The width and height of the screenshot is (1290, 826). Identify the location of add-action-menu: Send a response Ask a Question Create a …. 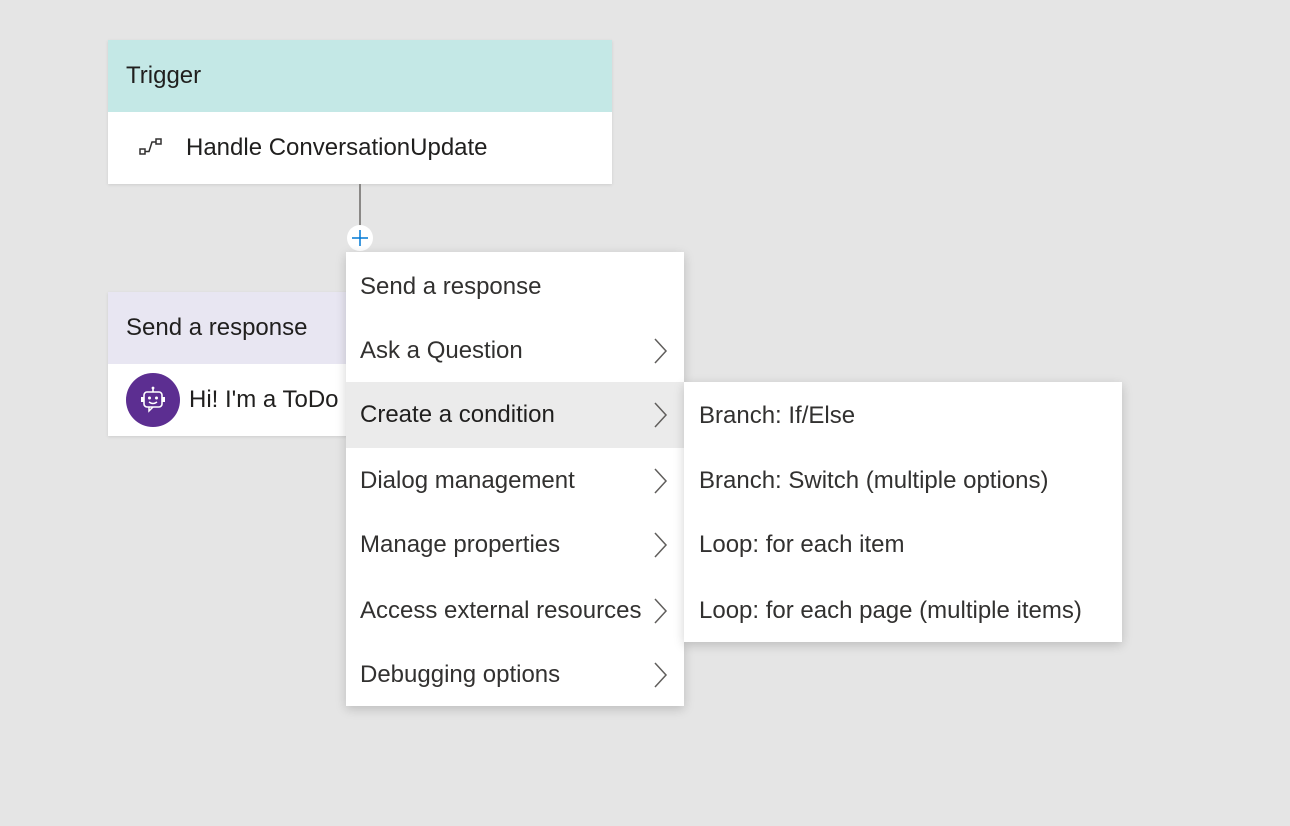
(515, 479).